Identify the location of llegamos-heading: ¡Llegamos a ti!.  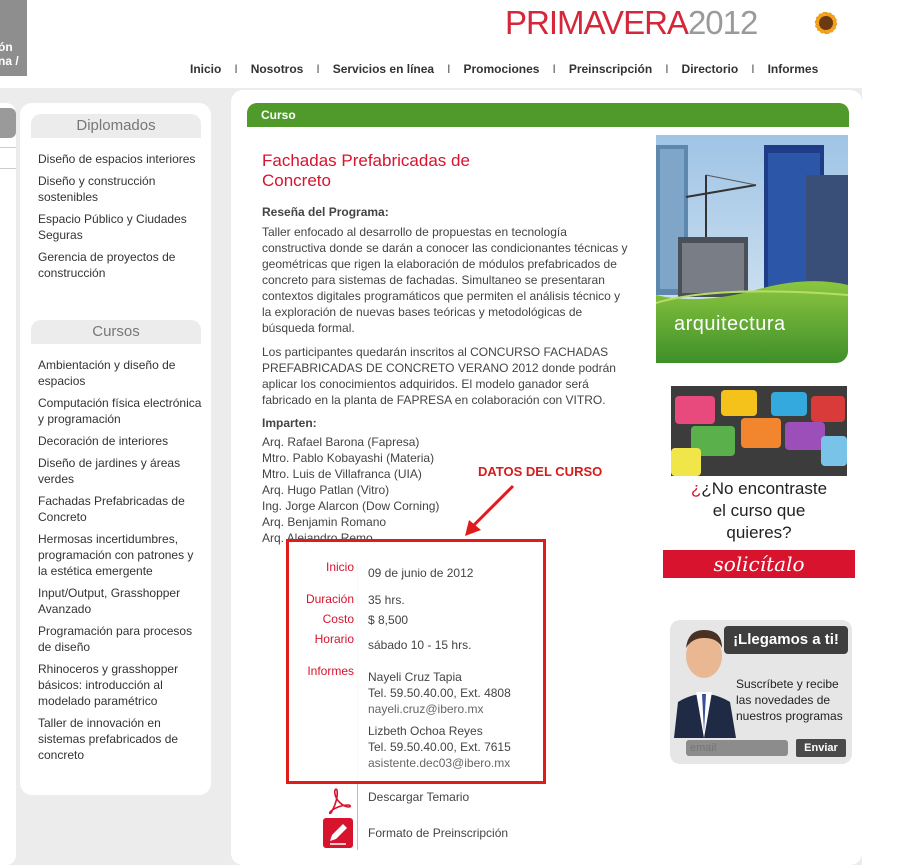
(786, 640).